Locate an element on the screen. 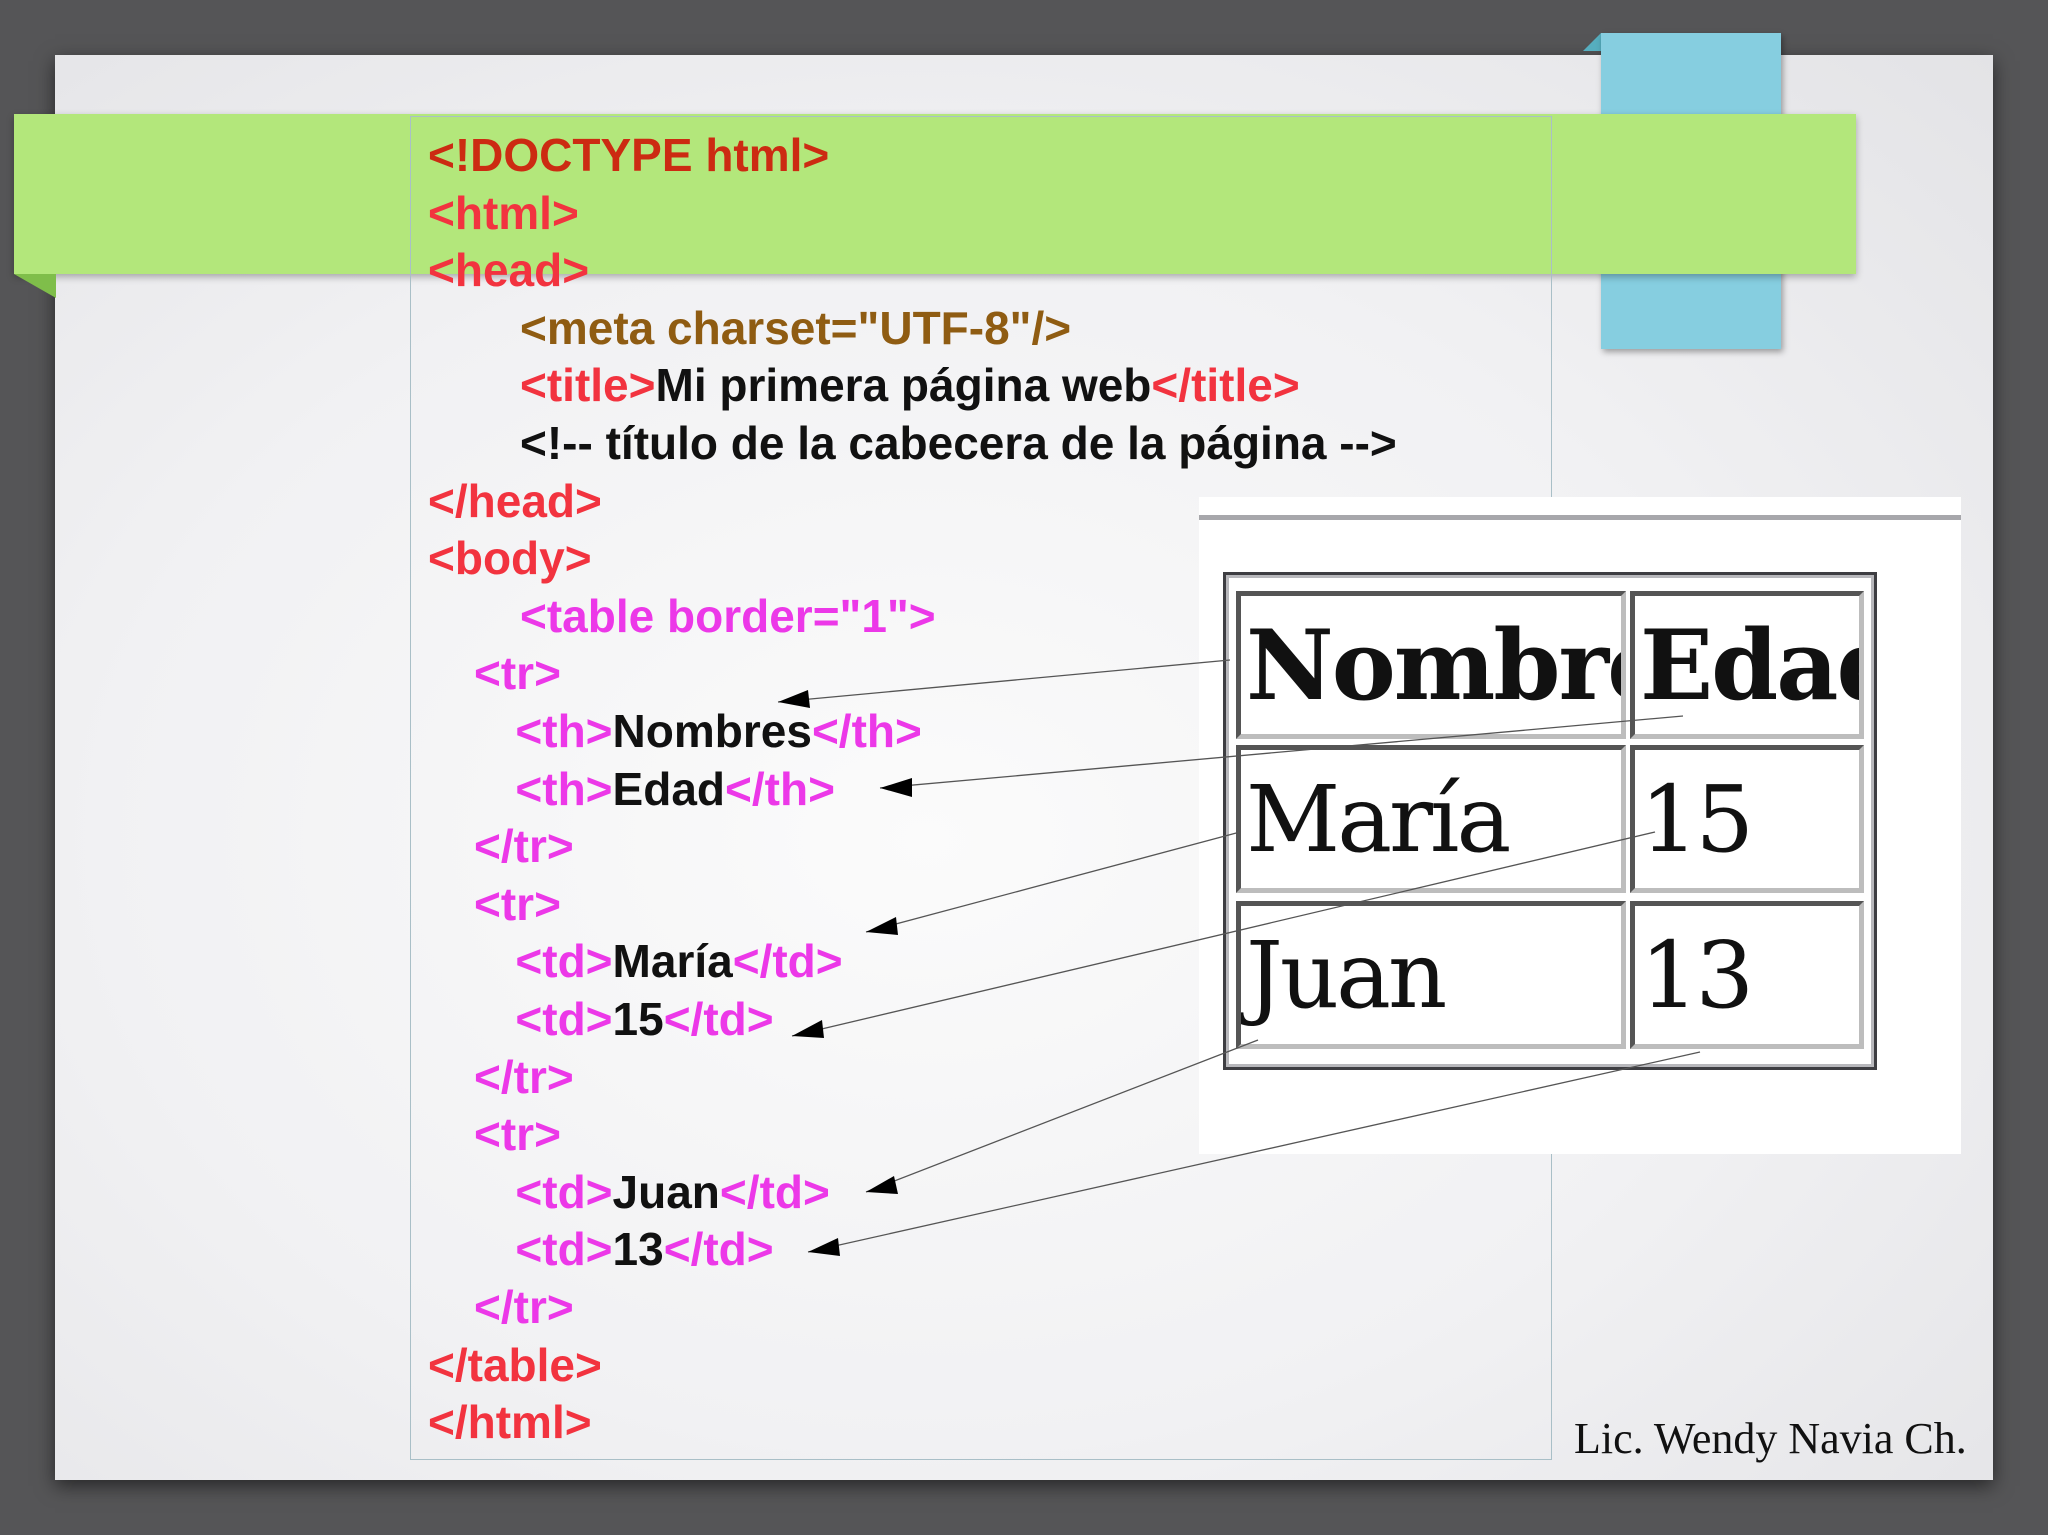  arrow-nombres is located at coordinates (1004, 681).